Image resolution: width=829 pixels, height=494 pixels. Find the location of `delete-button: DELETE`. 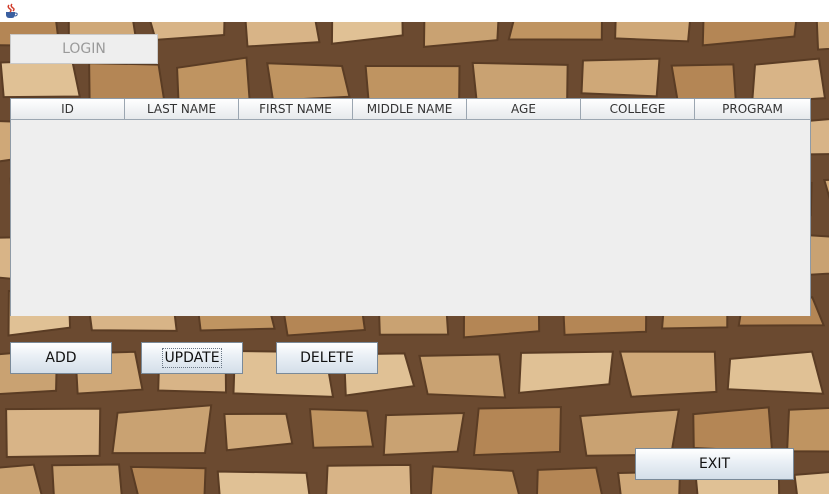

delete-button: DELETE is located at coordinates (327, 358).